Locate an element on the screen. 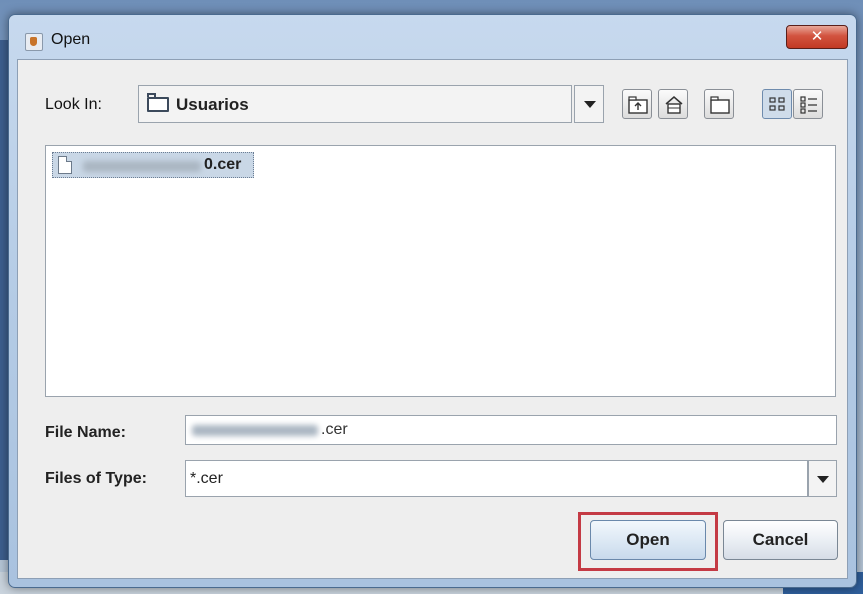 The width and height of the screenshot is (863, 594). look-in-dropdown-button is located at coordinates (589, 104).